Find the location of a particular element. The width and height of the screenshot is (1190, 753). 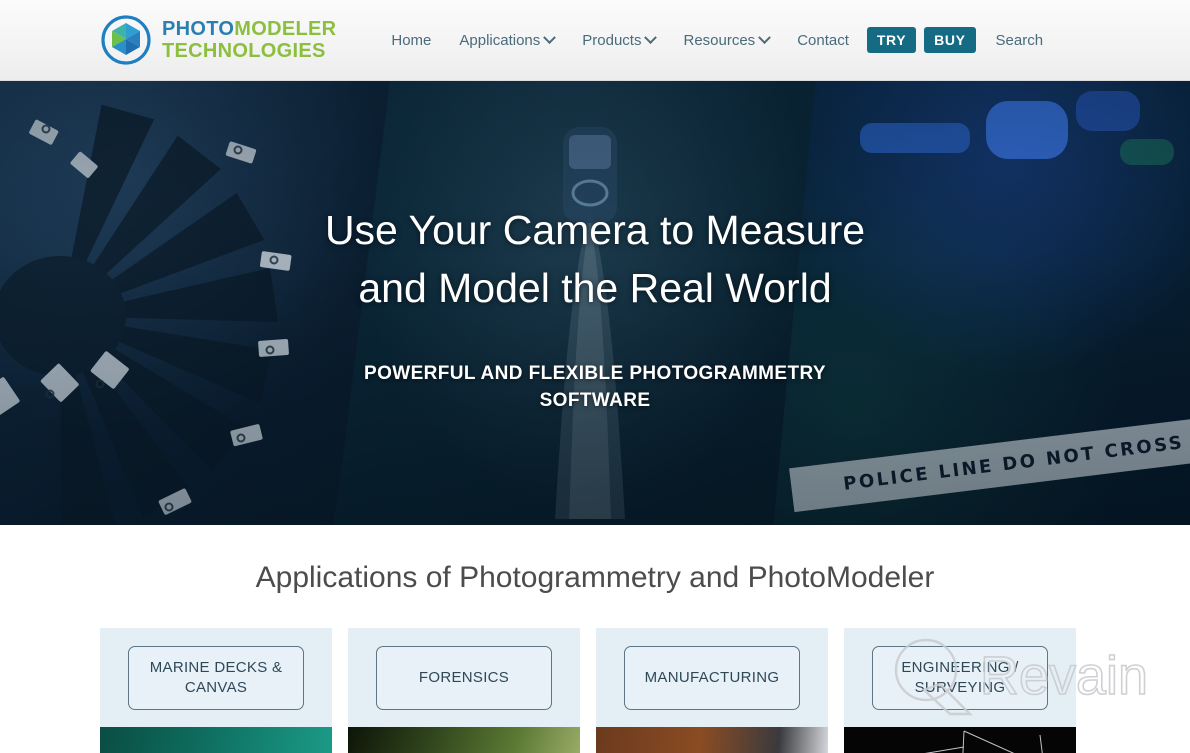

brand-word-photo: PHOTO is located at coordinates (198, 29).